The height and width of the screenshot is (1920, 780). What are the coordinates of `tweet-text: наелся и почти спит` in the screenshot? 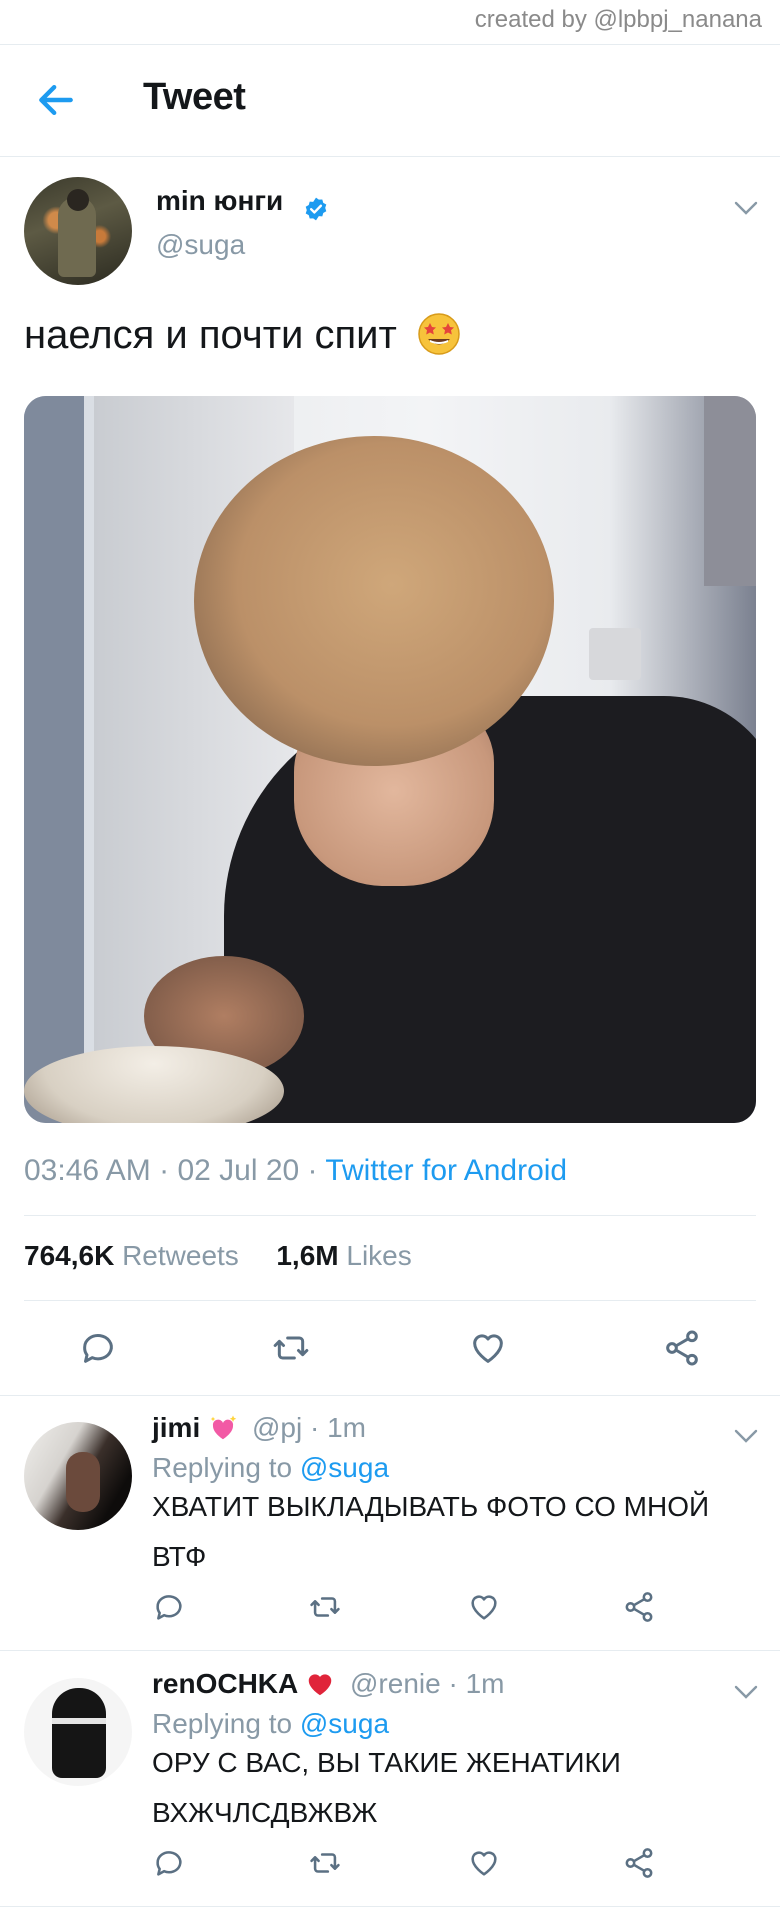 It's located at (243, 334).